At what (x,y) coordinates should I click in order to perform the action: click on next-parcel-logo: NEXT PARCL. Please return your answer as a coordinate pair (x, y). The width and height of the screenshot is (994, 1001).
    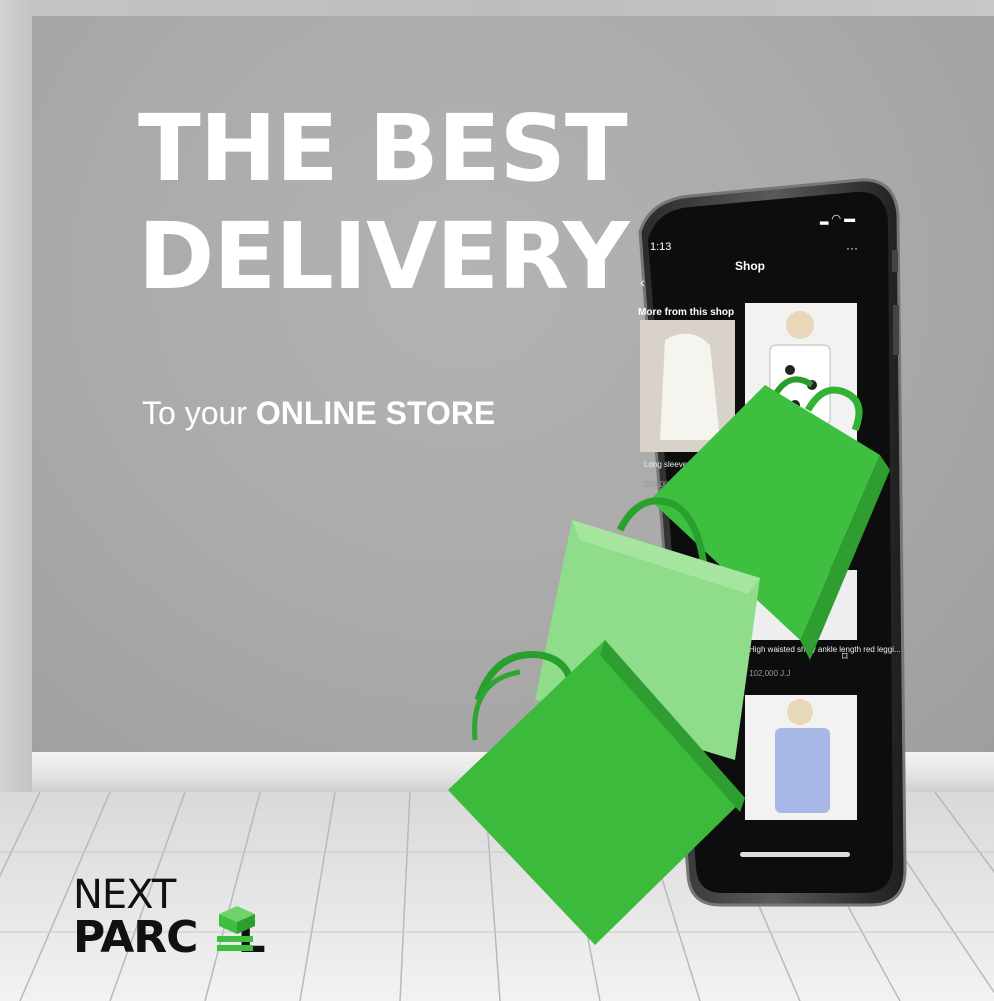
    Looking at the image, I should click on (183, 927).